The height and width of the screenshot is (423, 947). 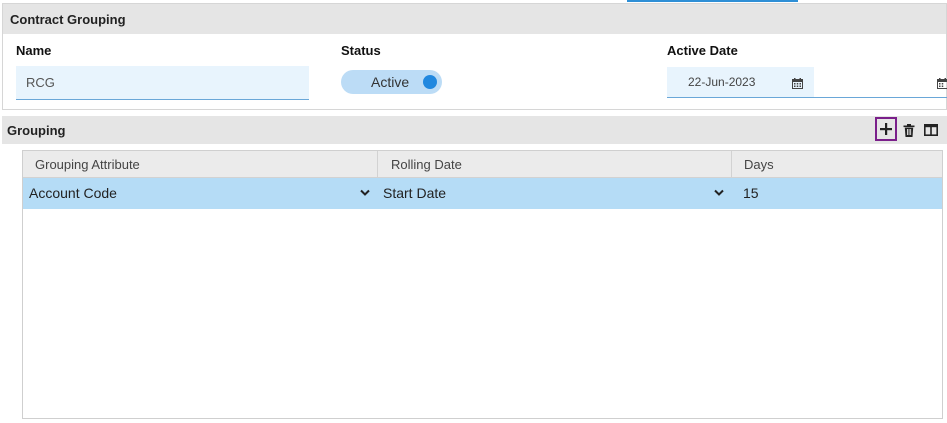 What do you see at coordinates (722, 82) in the screenshot?
I see `active-date-value: 22-Jun-2023` at bounding box center [722, 82].